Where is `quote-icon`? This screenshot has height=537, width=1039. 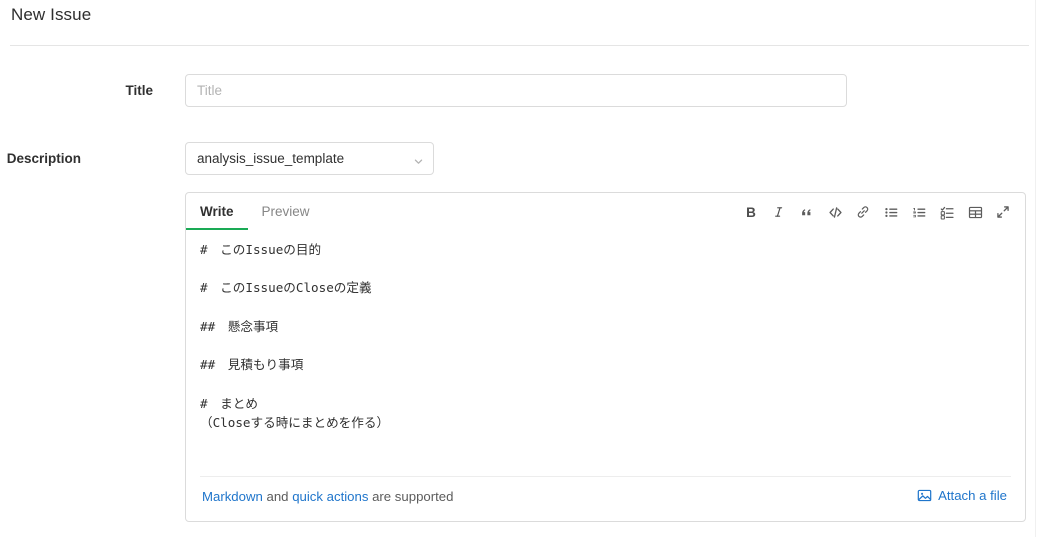
quote-icon is located at coordinates (807, 212).